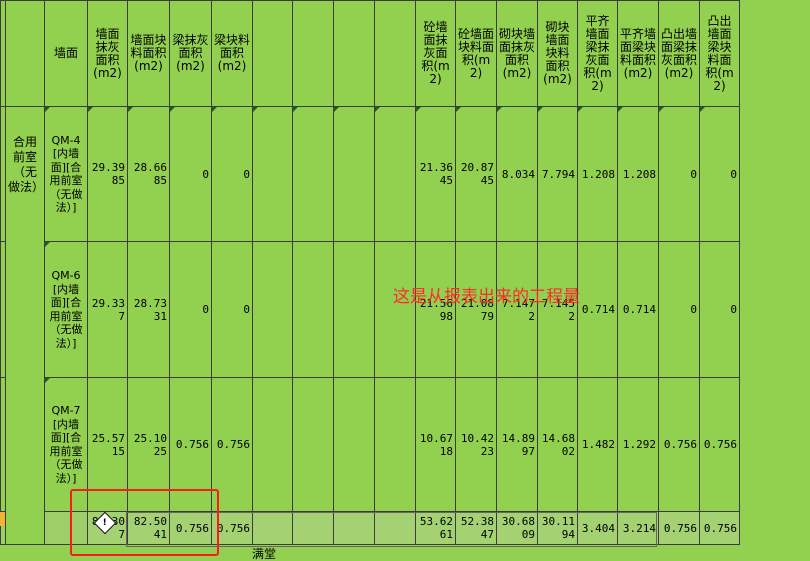 Image resolution: width=810 pixels, height=561 pixels. What do you see at coordinates (148, 53) in the screenshot?
I see `header-col-1: 墙面块料面积(m2)` at bounding box center [148, 53].